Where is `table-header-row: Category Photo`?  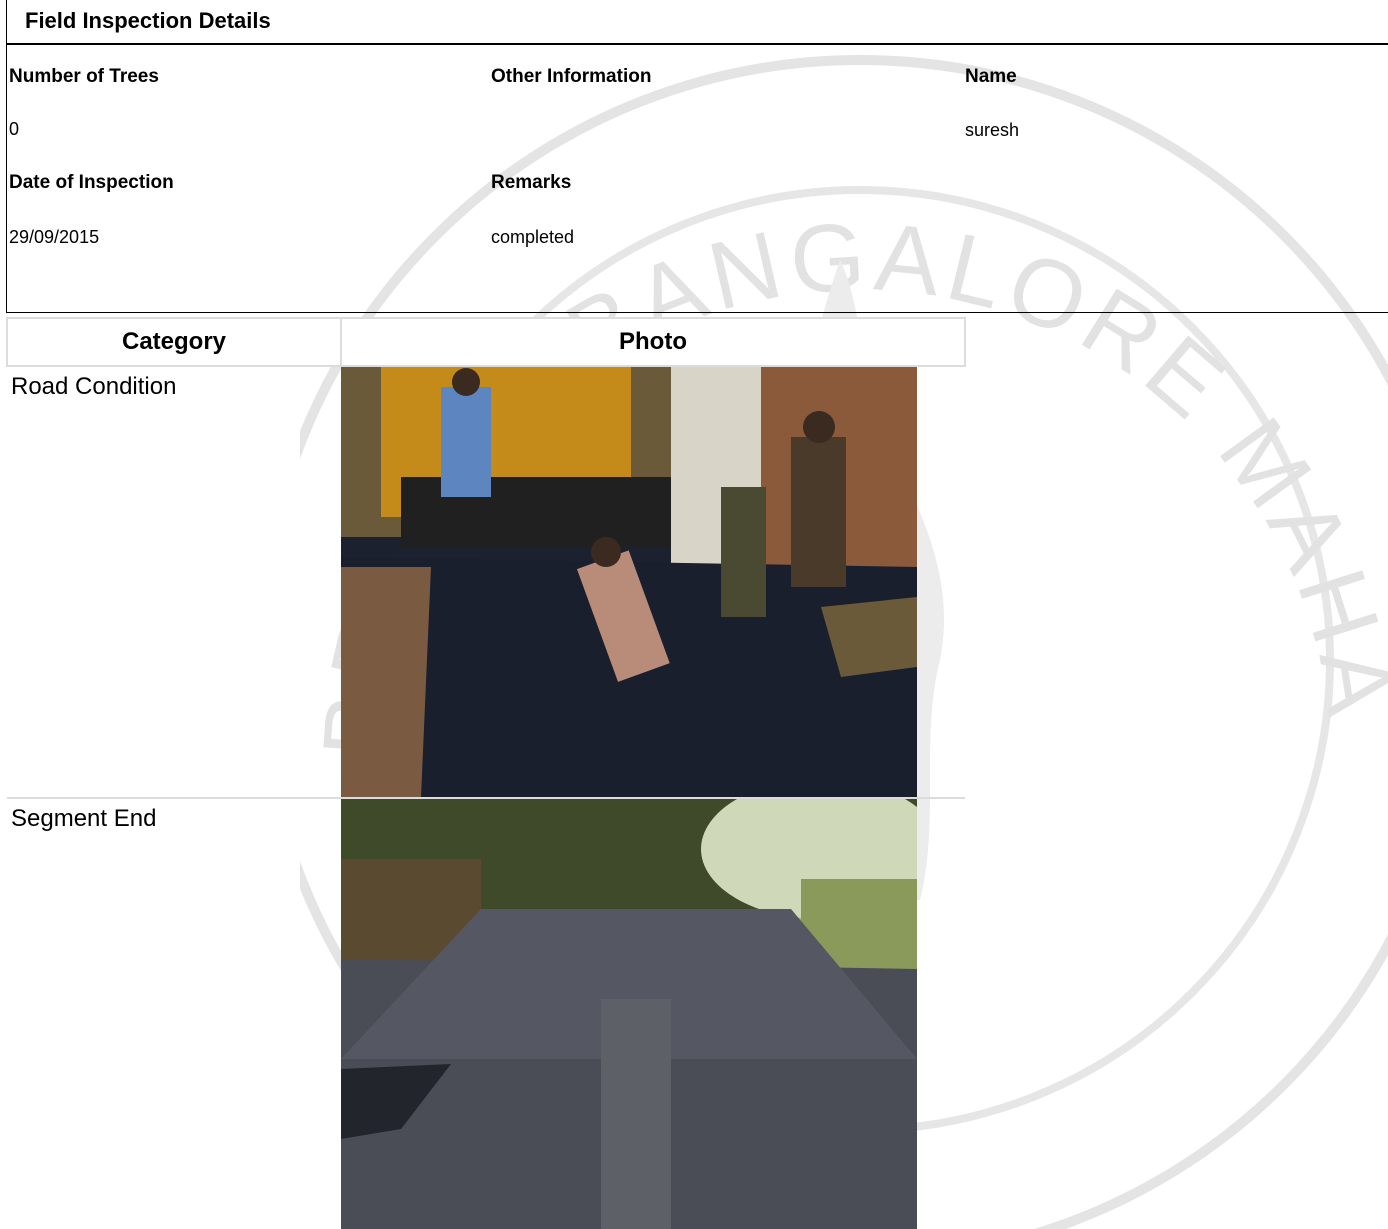
table-header-row: Category Photo is located at coordinates (486, 342).